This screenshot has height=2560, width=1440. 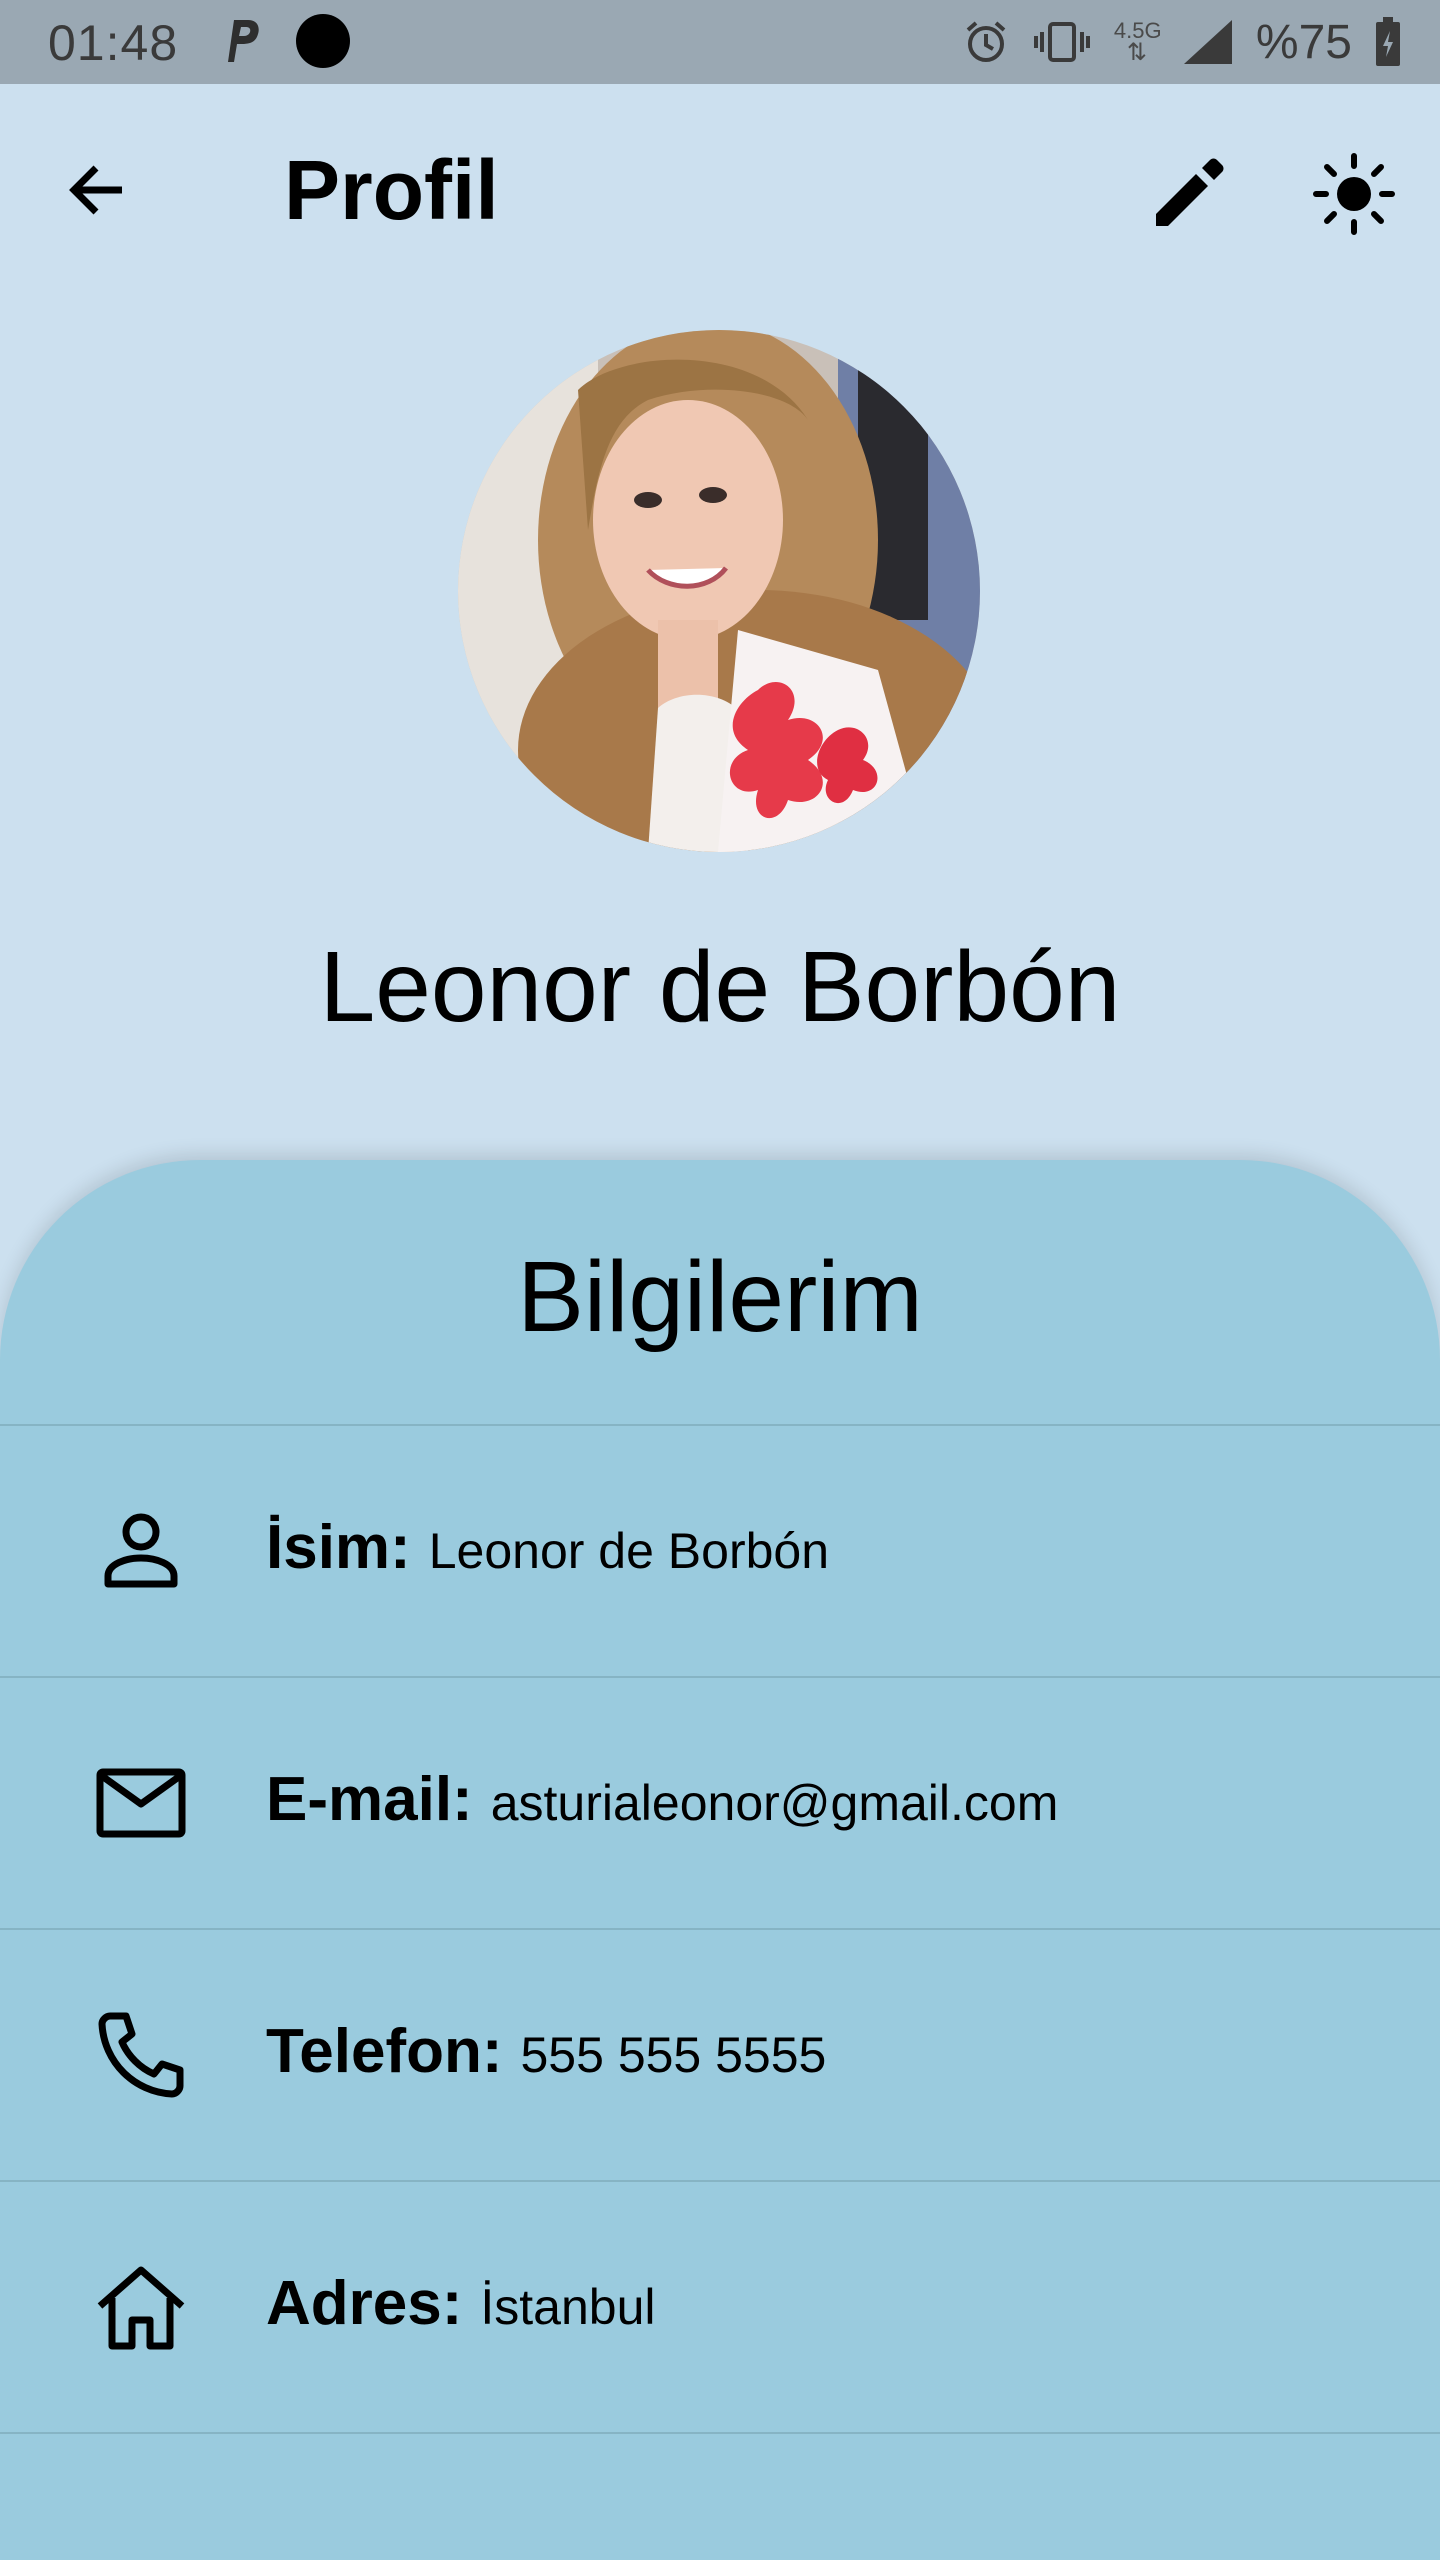 I want to click on info-row-label: İsim:, so click(x=338, y=1547).